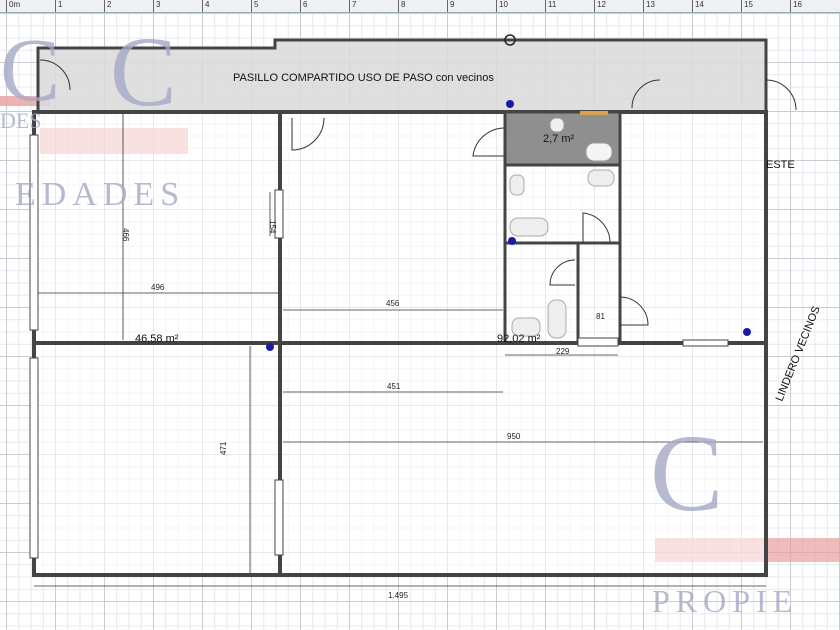 This screenshot has height=630, width=840. I want to click on ruler-label: 13, so click(649, 6).